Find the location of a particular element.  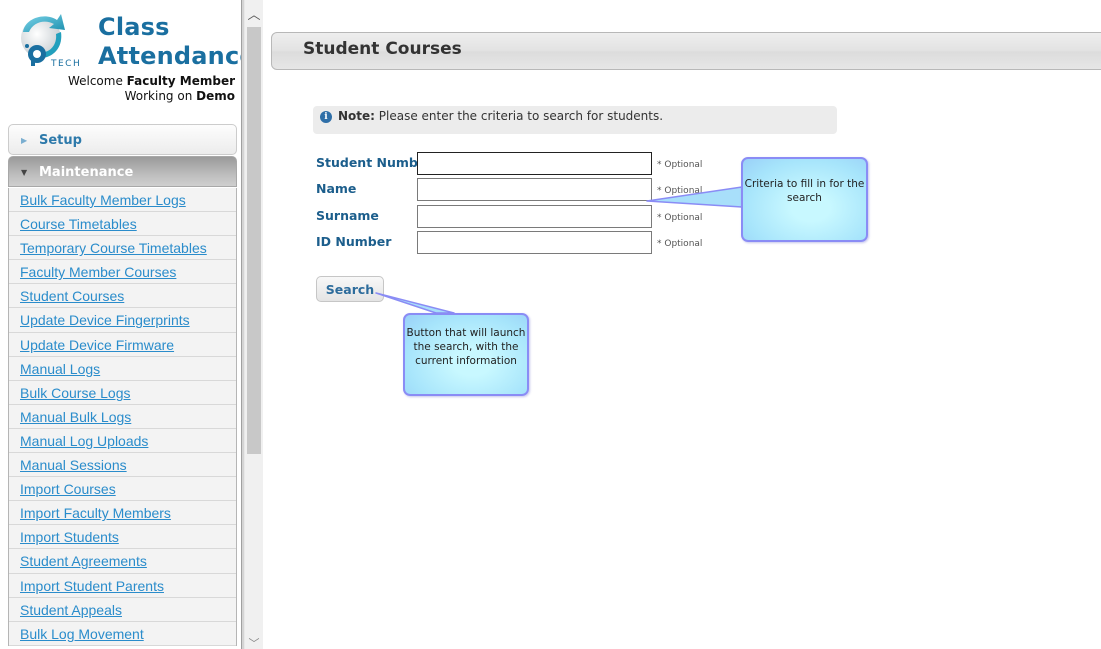

menu-item: Manual Sessions is located at coordinates (122, 465).